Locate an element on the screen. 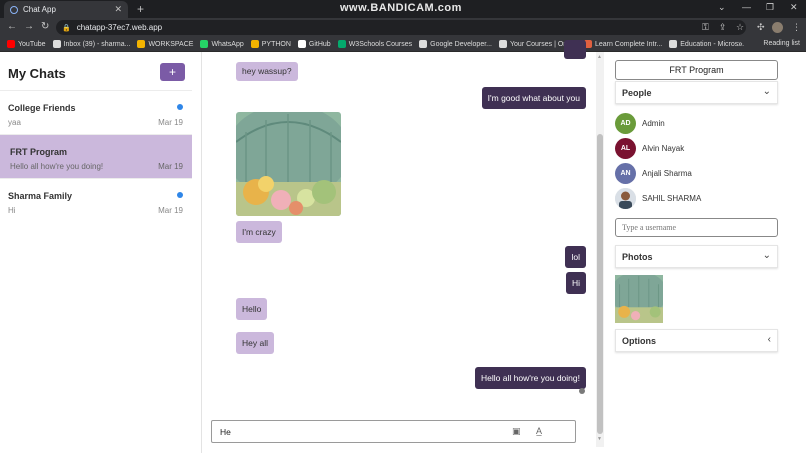 Image resolution: width=806 pixels, height=453 pixels. member-sahil-sharma: SAHIL SHARMA is located at coordinates (696, 199).